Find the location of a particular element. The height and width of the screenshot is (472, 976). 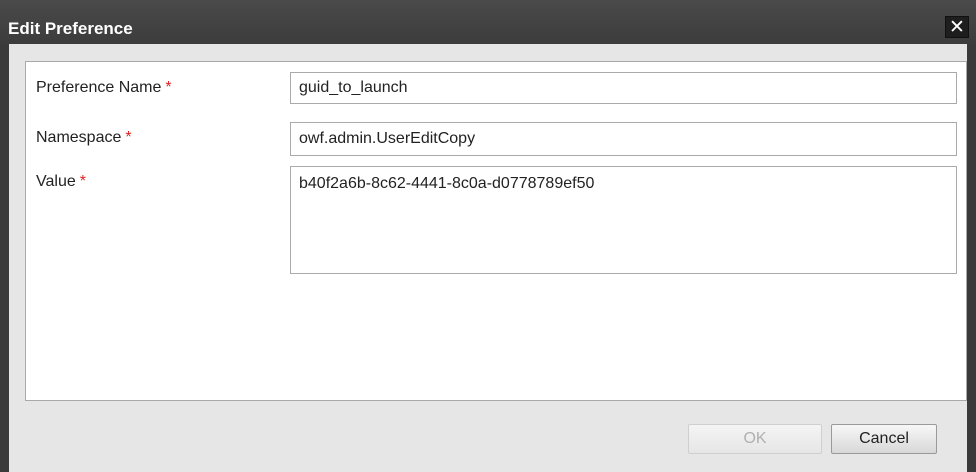

close-button: ✕ is located at coordinates (957, 27).